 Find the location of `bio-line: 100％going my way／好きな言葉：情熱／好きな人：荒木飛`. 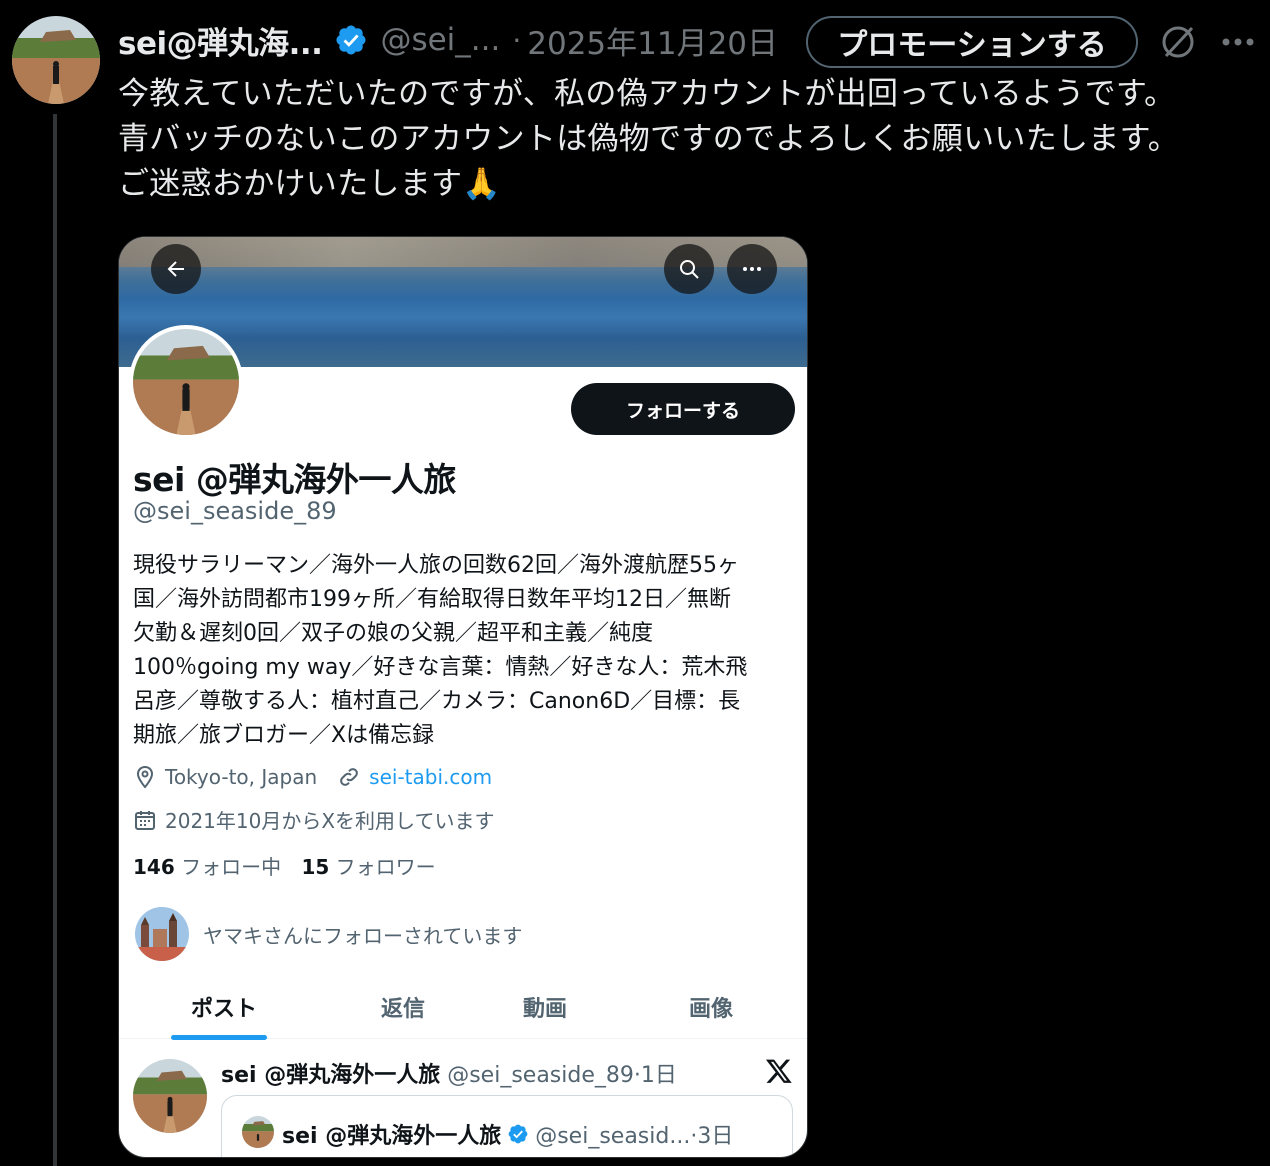

bio-line: 100％going my way／好きな言葉：情熱／好きな人：荒木飛 is located at coordinates (440, 667).